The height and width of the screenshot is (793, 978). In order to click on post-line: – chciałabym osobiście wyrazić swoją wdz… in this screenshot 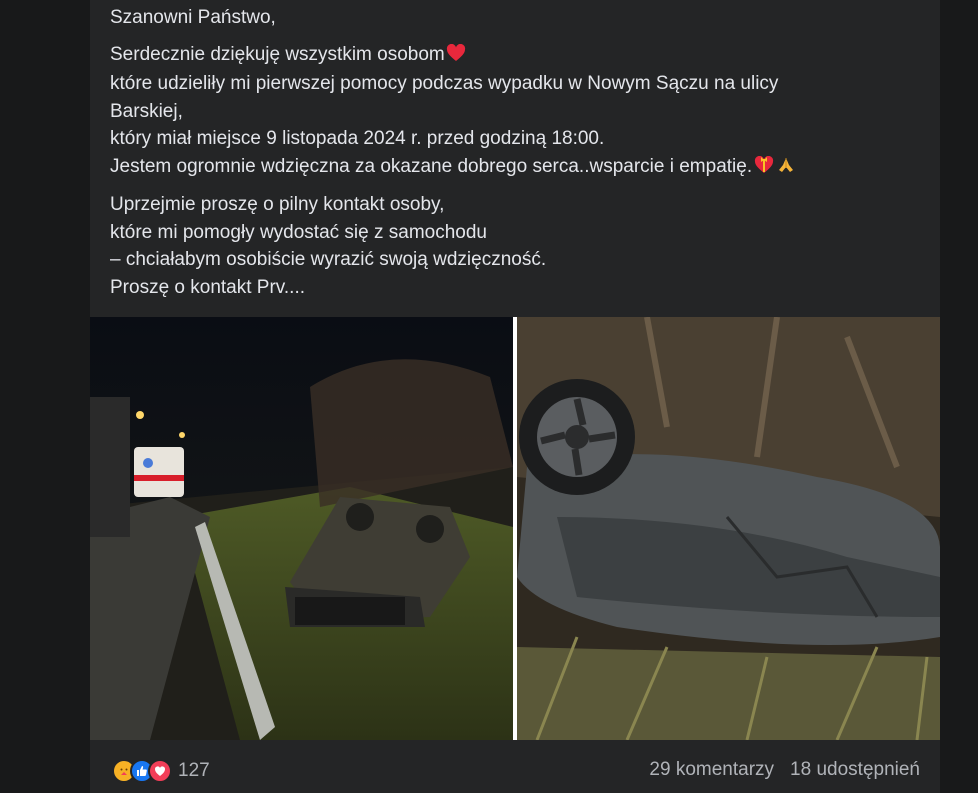, I will do `click(328, 259)`.